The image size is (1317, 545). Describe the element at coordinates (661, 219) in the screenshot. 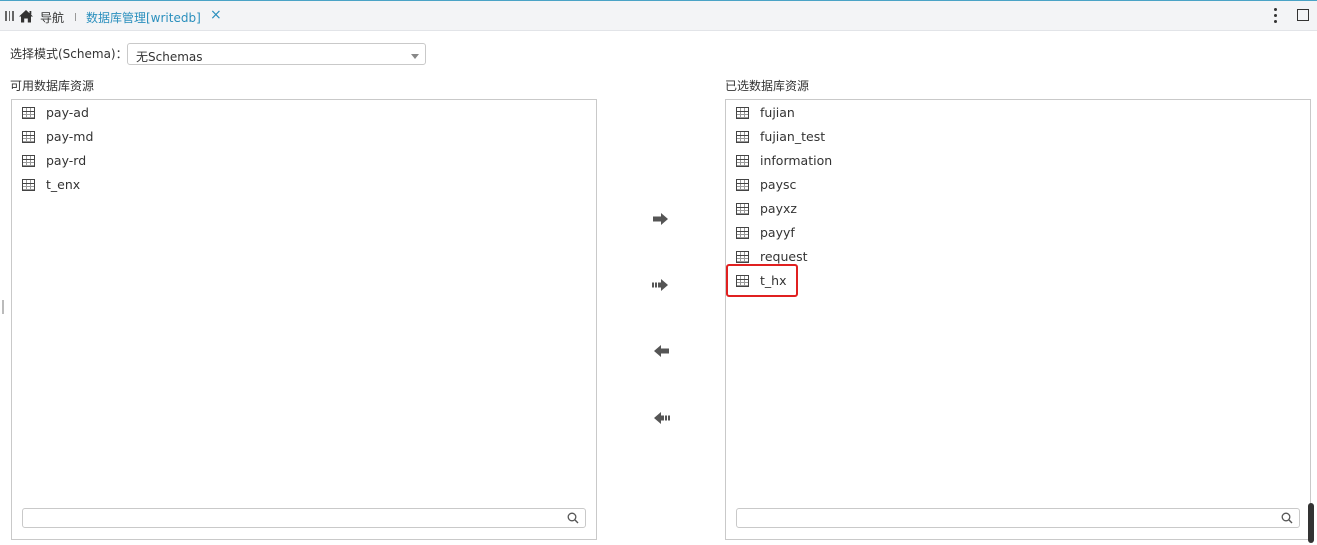

I see `arrow-right-icon` at that location.